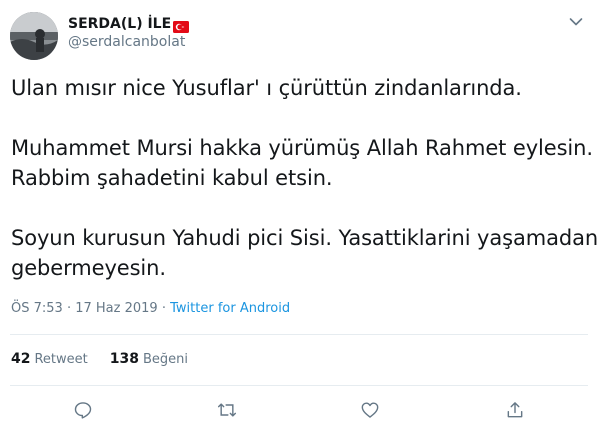 Image resolution: width=598 pixels, height=444 pixels. I want to click on heart-icon, so click(370, 410).